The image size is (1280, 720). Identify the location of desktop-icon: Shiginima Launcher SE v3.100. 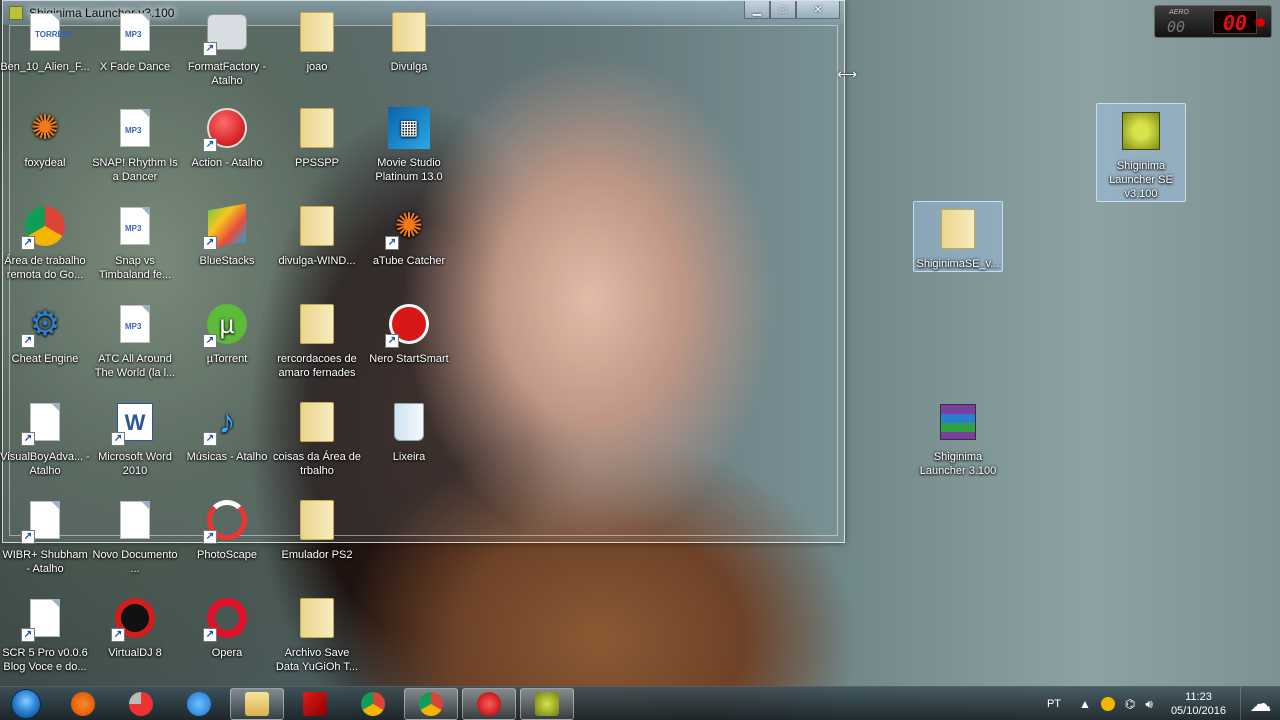
(1141, 152).